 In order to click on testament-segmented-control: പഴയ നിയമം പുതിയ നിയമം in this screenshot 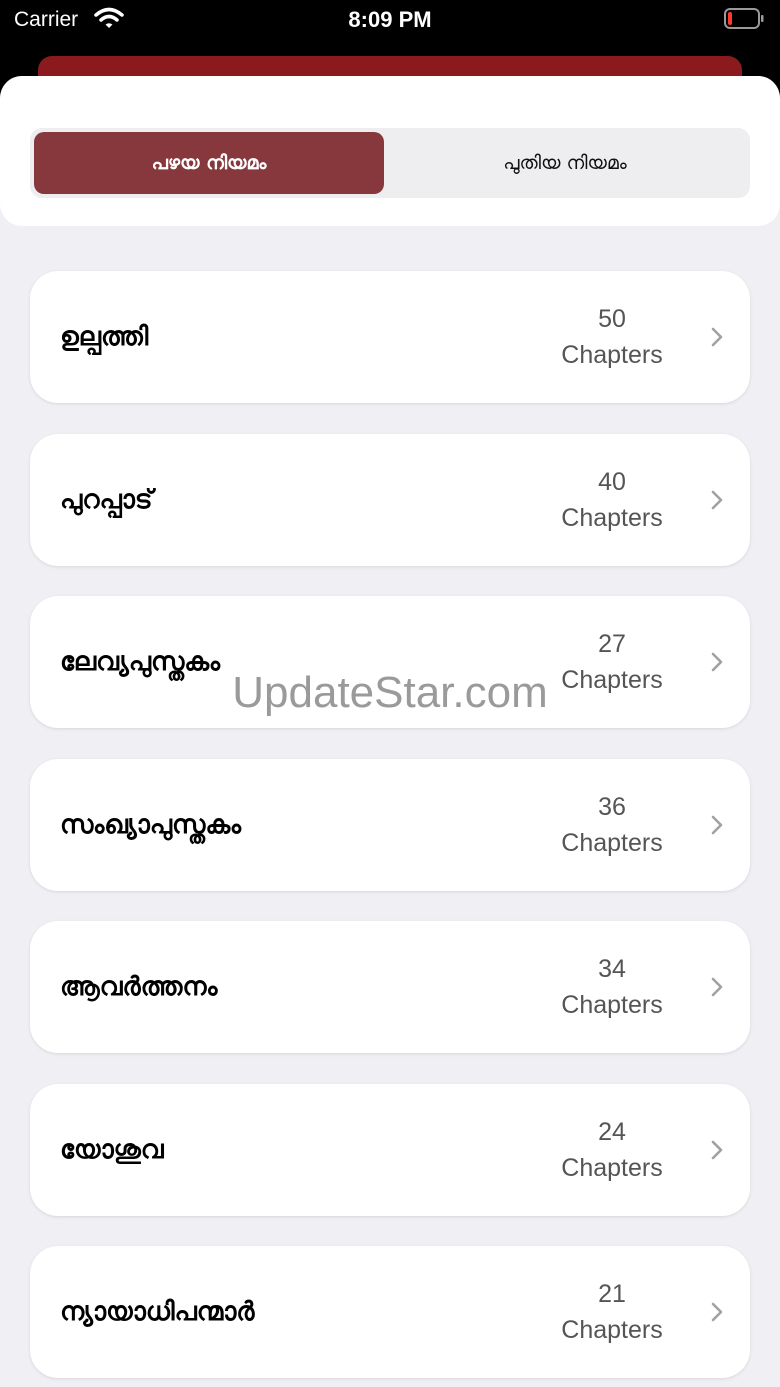, I will do `click(390, 163)`.